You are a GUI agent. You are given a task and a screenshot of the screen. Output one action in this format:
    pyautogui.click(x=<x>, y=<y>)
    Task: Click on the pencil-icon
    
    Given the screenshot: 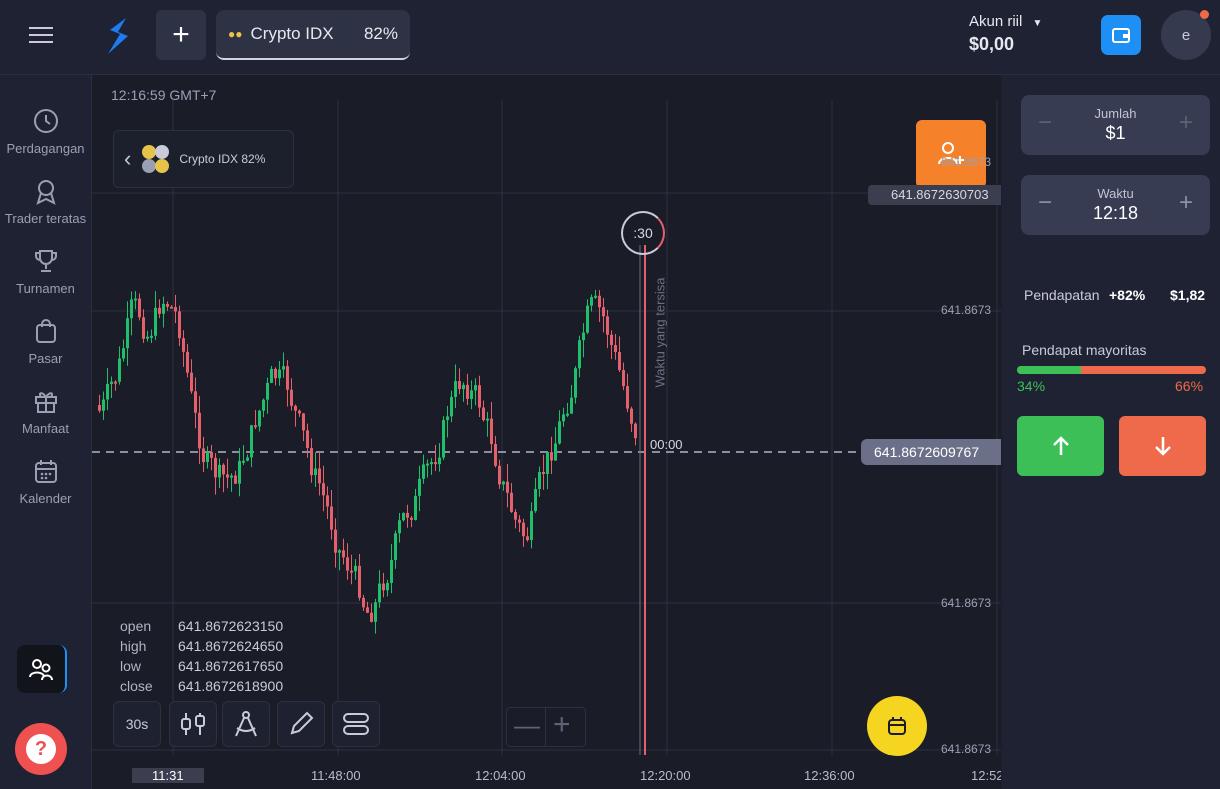 What is the action you would take?
    pyautogui.click(x=302, y=723)
    